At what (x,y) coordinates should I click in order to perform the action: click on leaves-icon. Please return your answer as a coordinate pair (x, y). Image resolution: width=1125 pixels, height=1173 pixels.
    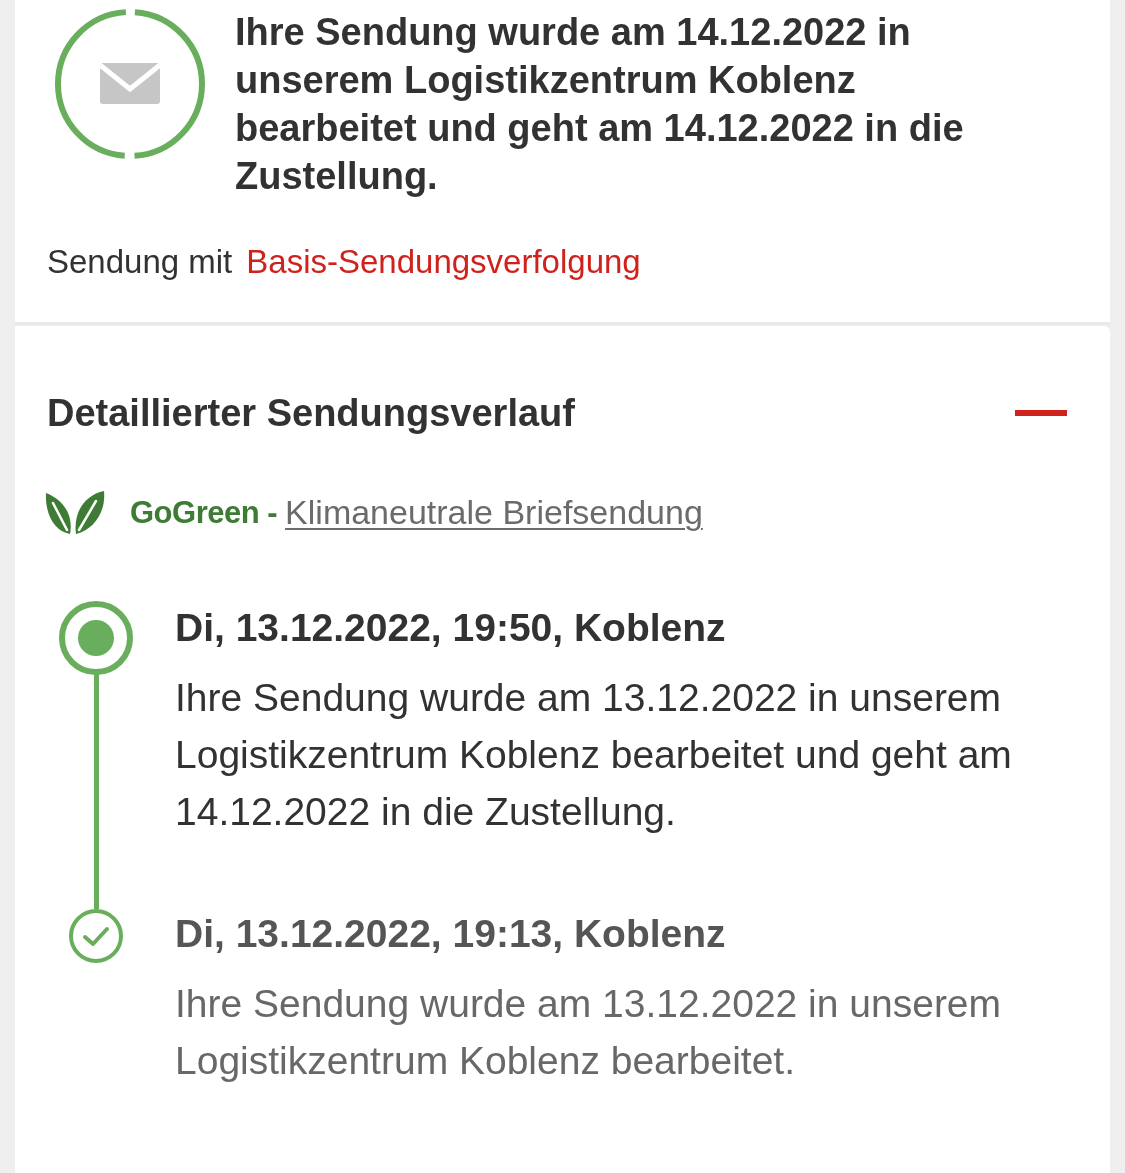
    Looking at the image, I should click on (75, 512).